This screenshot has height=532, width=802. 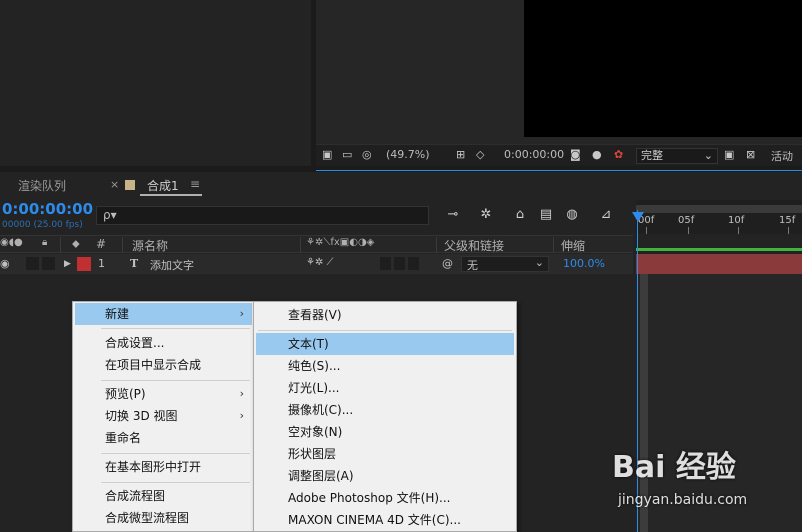 What do you see at coordinates (172, 265) in the screenshot?
I see `layer-name: 添加文字` at bounding box center [172, 265].